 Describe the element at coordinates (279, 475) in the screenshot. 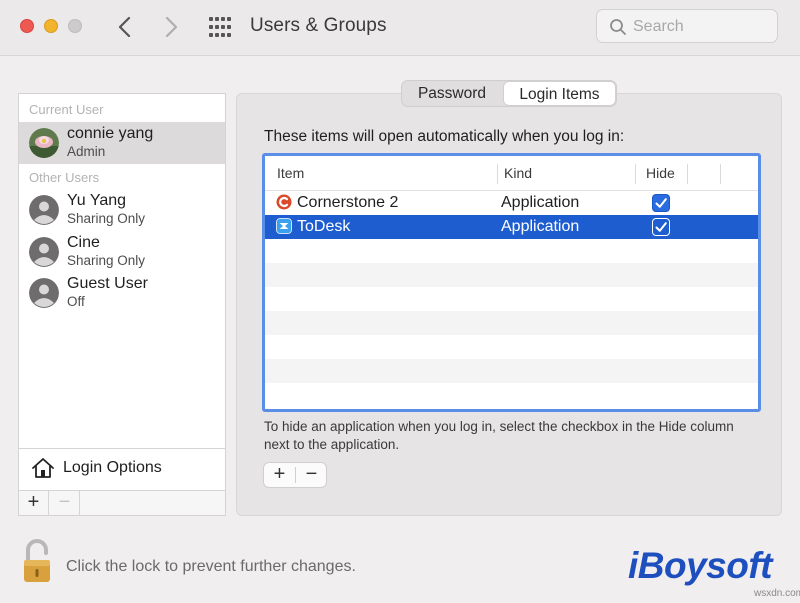

I see `add-login-item-button: +` at that location.